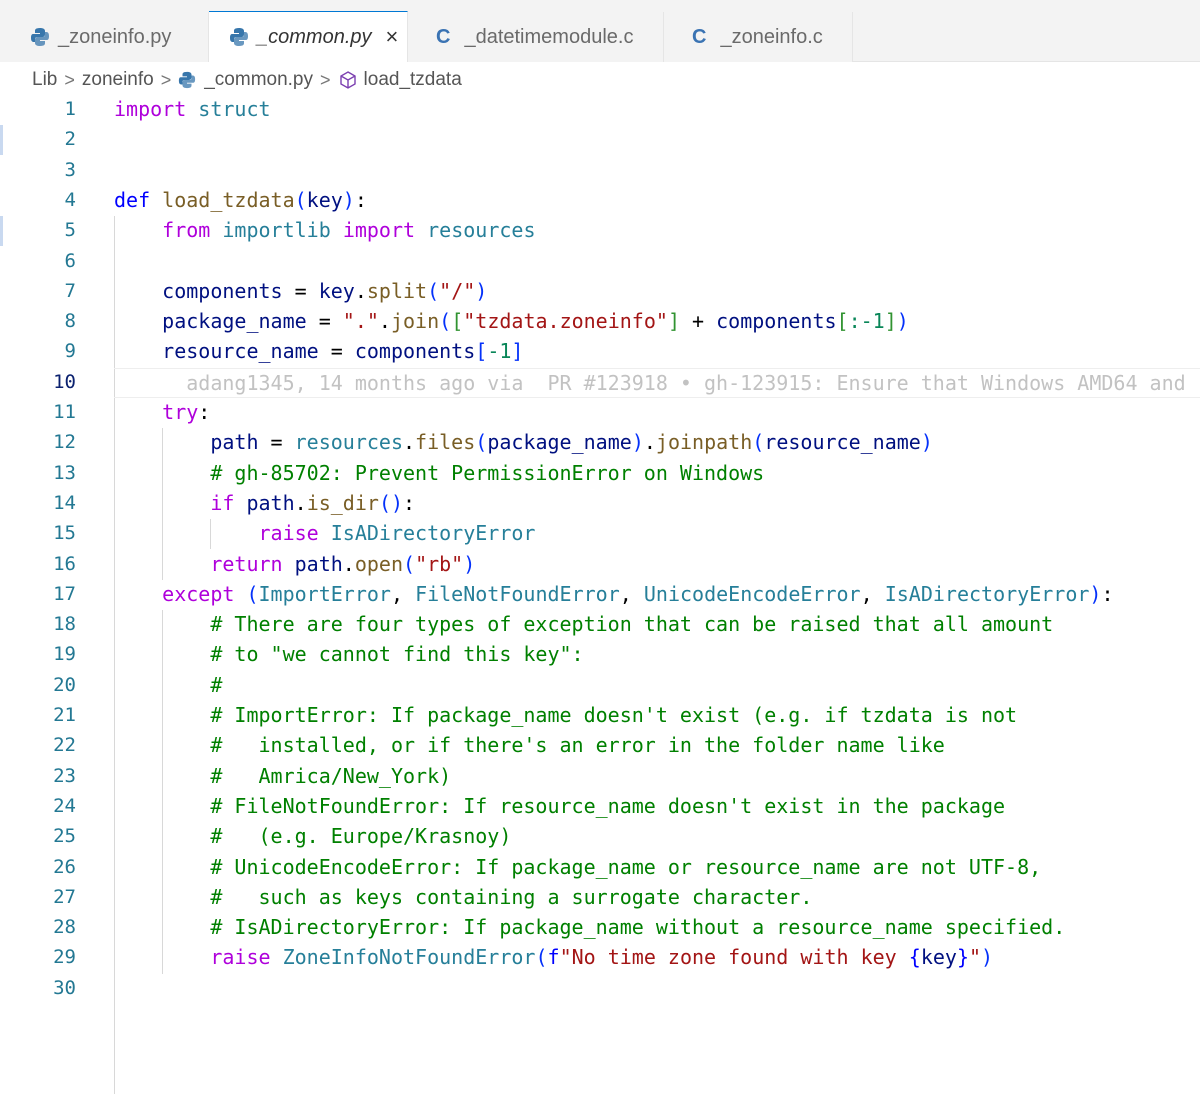 The image size is (1200, 1094). What do you see at coordinates (600, 655) in the screenshot?
I see `code-line: # to "we cannot find this key":` at bounding box center [600, 655].